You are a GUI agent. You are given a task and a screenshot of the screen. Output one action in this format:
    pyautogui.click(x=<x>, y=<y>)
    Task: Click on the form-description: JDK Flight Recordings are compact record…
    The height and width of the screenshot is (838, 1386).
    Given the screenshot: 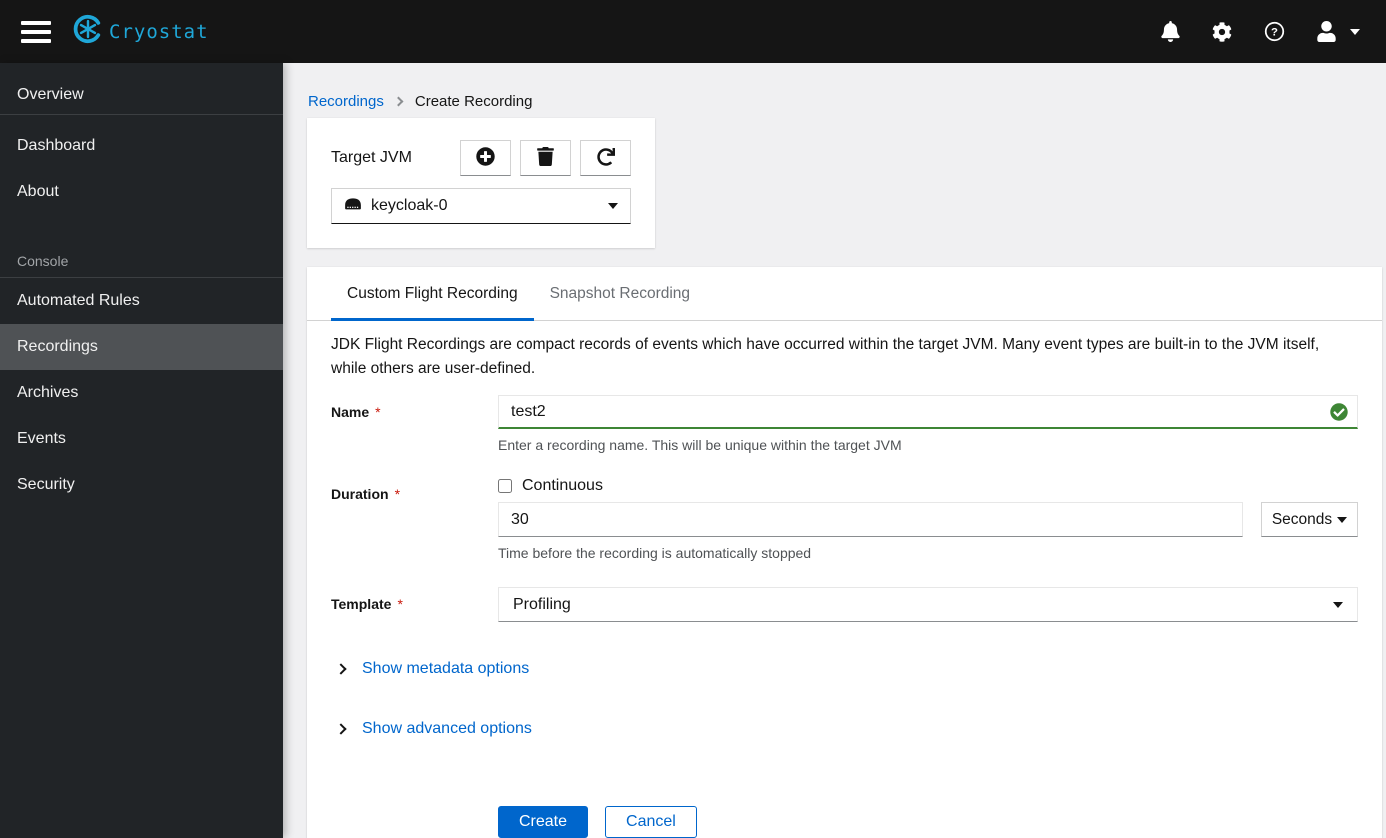 What is the action you would take?
    pyautogui.click(x=825, y=356)
    